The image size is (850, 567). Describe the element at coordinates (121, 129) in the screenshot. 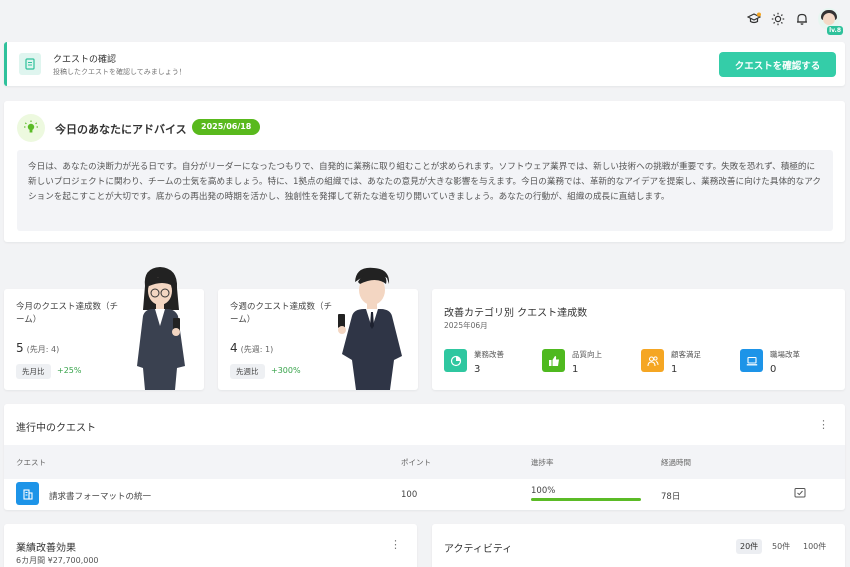

I see `advice-title: 今日のあなたにアドバイス` at that location.